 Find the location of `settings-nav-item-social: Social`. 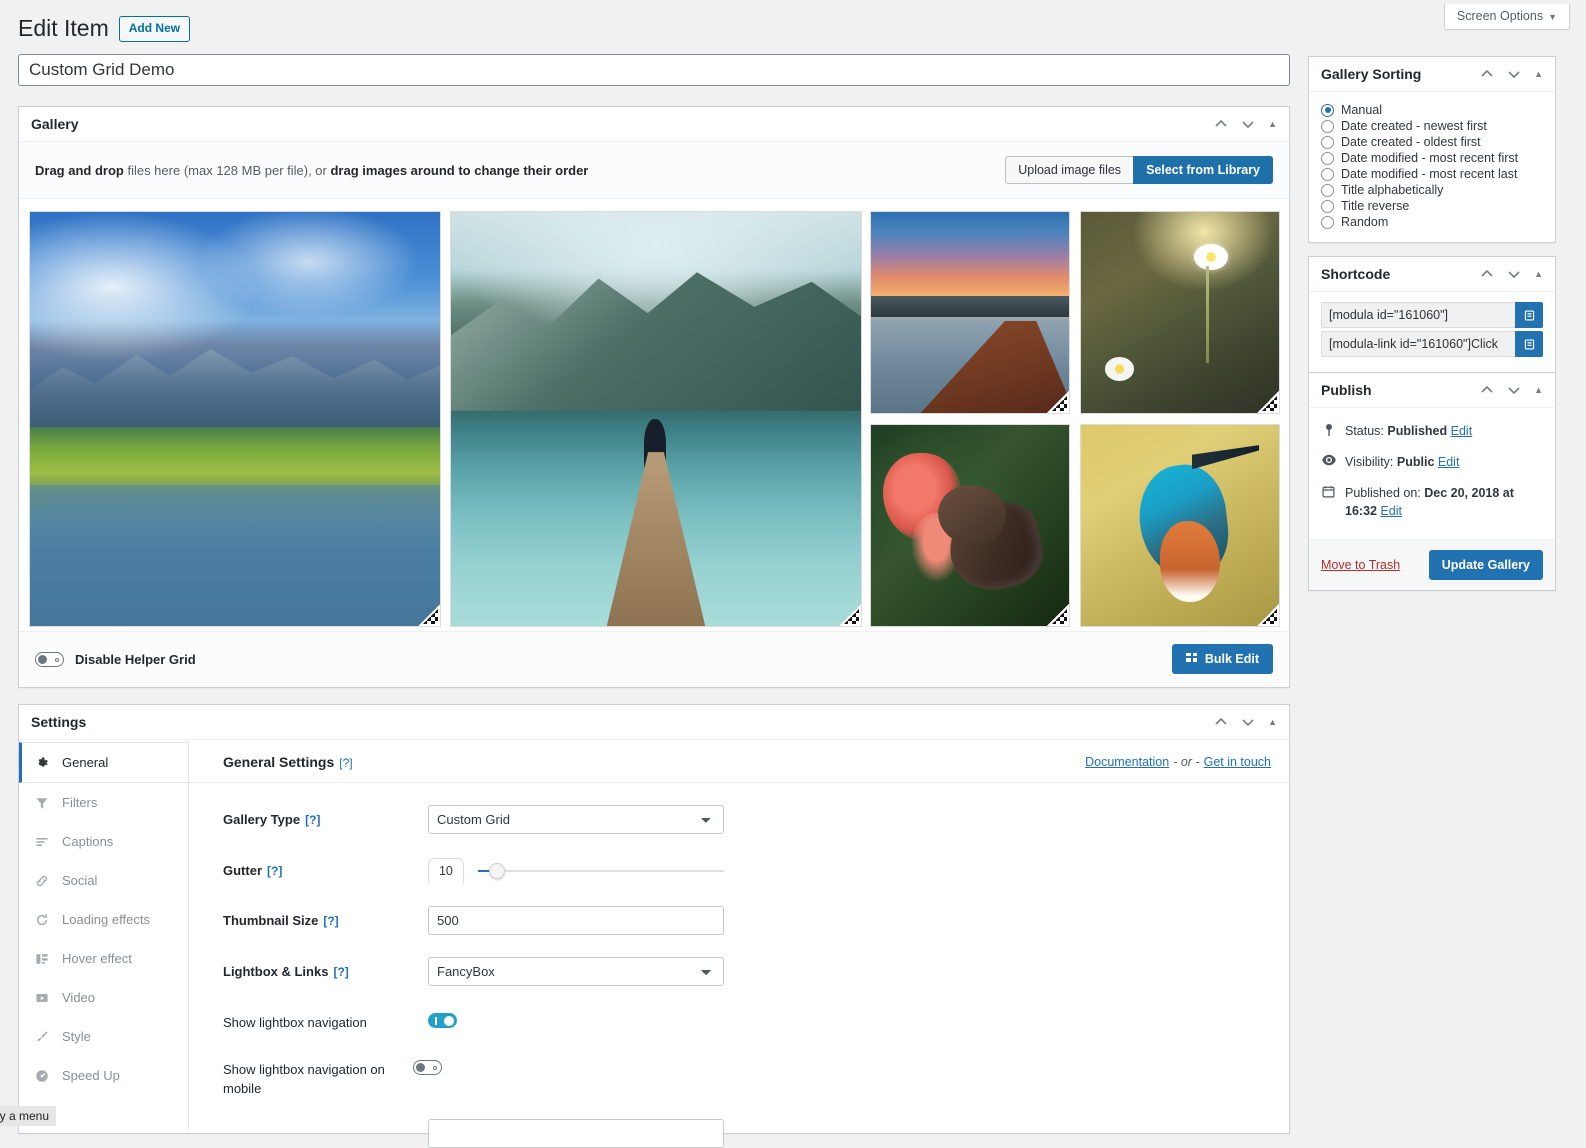

settings-nav-item-social: Social is located at coordinates (103, 880).